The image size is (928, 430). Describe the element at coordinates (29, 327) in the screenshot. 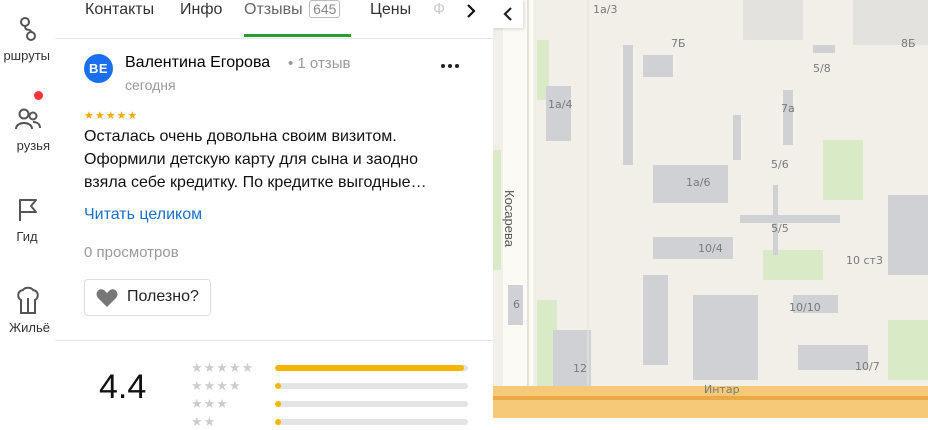

I see `rail-label-housing: Жильё` at that location.